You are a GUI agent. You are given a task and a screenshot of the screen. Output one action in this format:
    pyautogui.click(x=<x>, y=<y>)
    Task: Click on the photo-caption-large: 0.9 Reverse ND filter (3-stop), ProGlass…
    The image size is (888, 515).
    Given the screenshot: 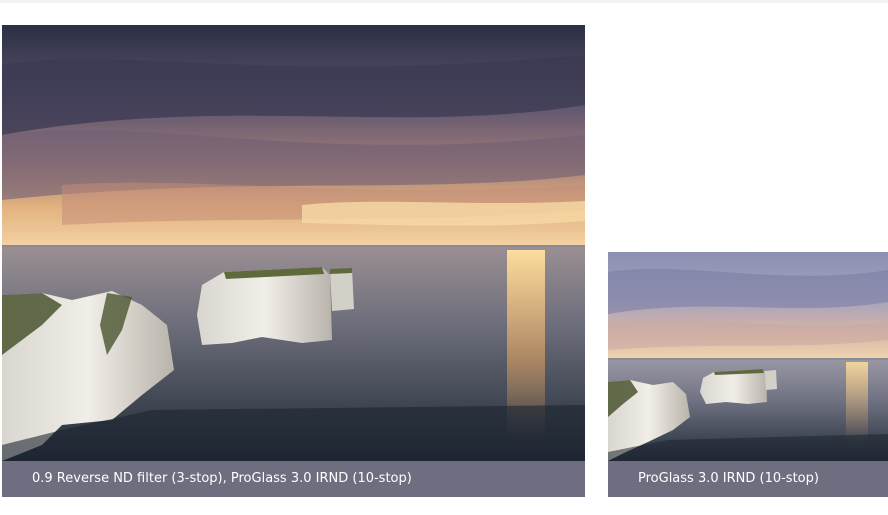 What is the action you would take?
    pyautogui.click(x=293, y=479)
    